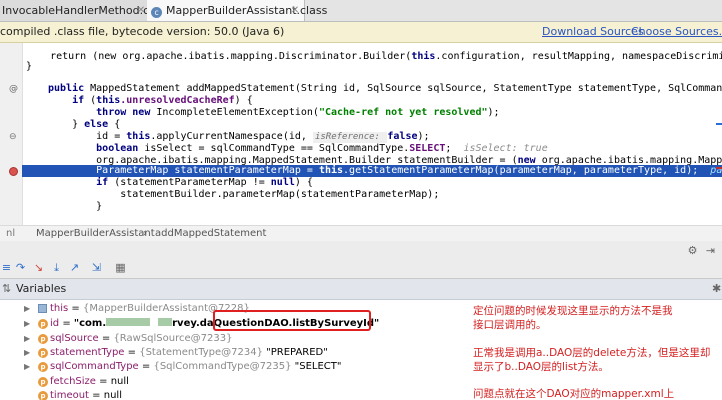  I want to click on parameter-hint: isReference:, so click(350, 137).